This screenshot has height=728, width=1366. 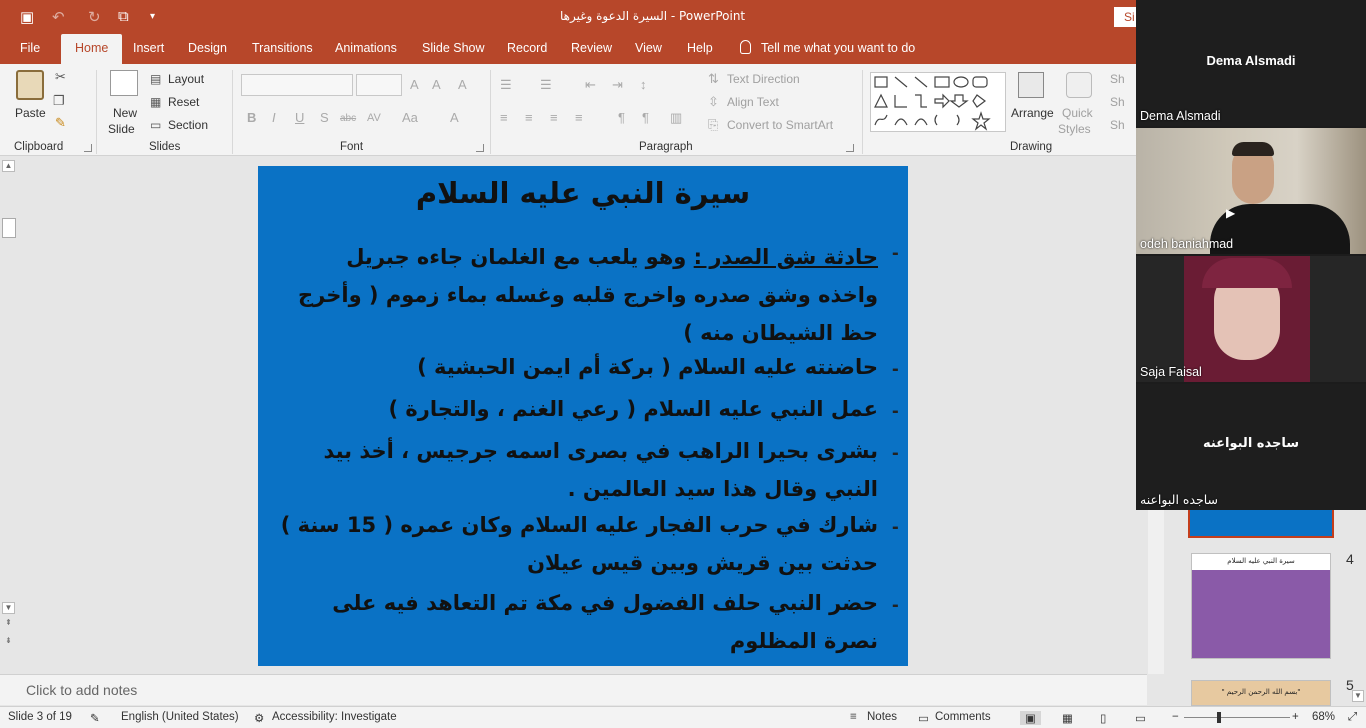 I want to click on new-slide-button: New, so click(x=125, y=113).